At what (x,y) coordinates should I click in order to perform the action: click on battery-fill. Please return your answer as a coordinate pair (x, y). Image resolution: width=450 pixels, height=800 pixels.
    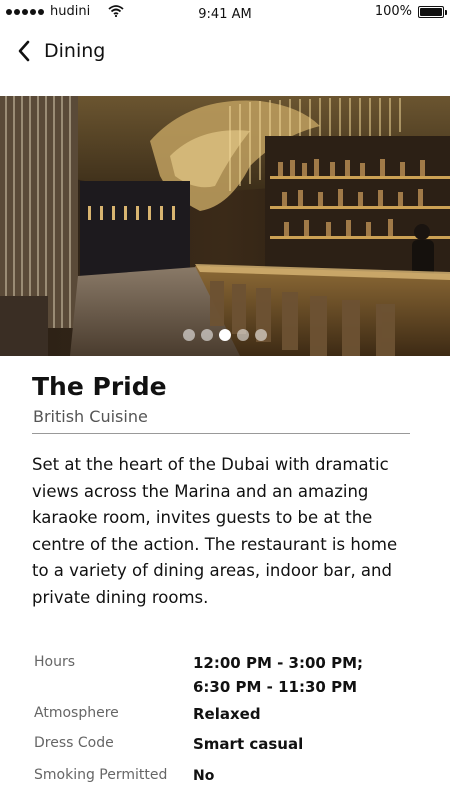
    Looking at the image, I should click on (431, 11).